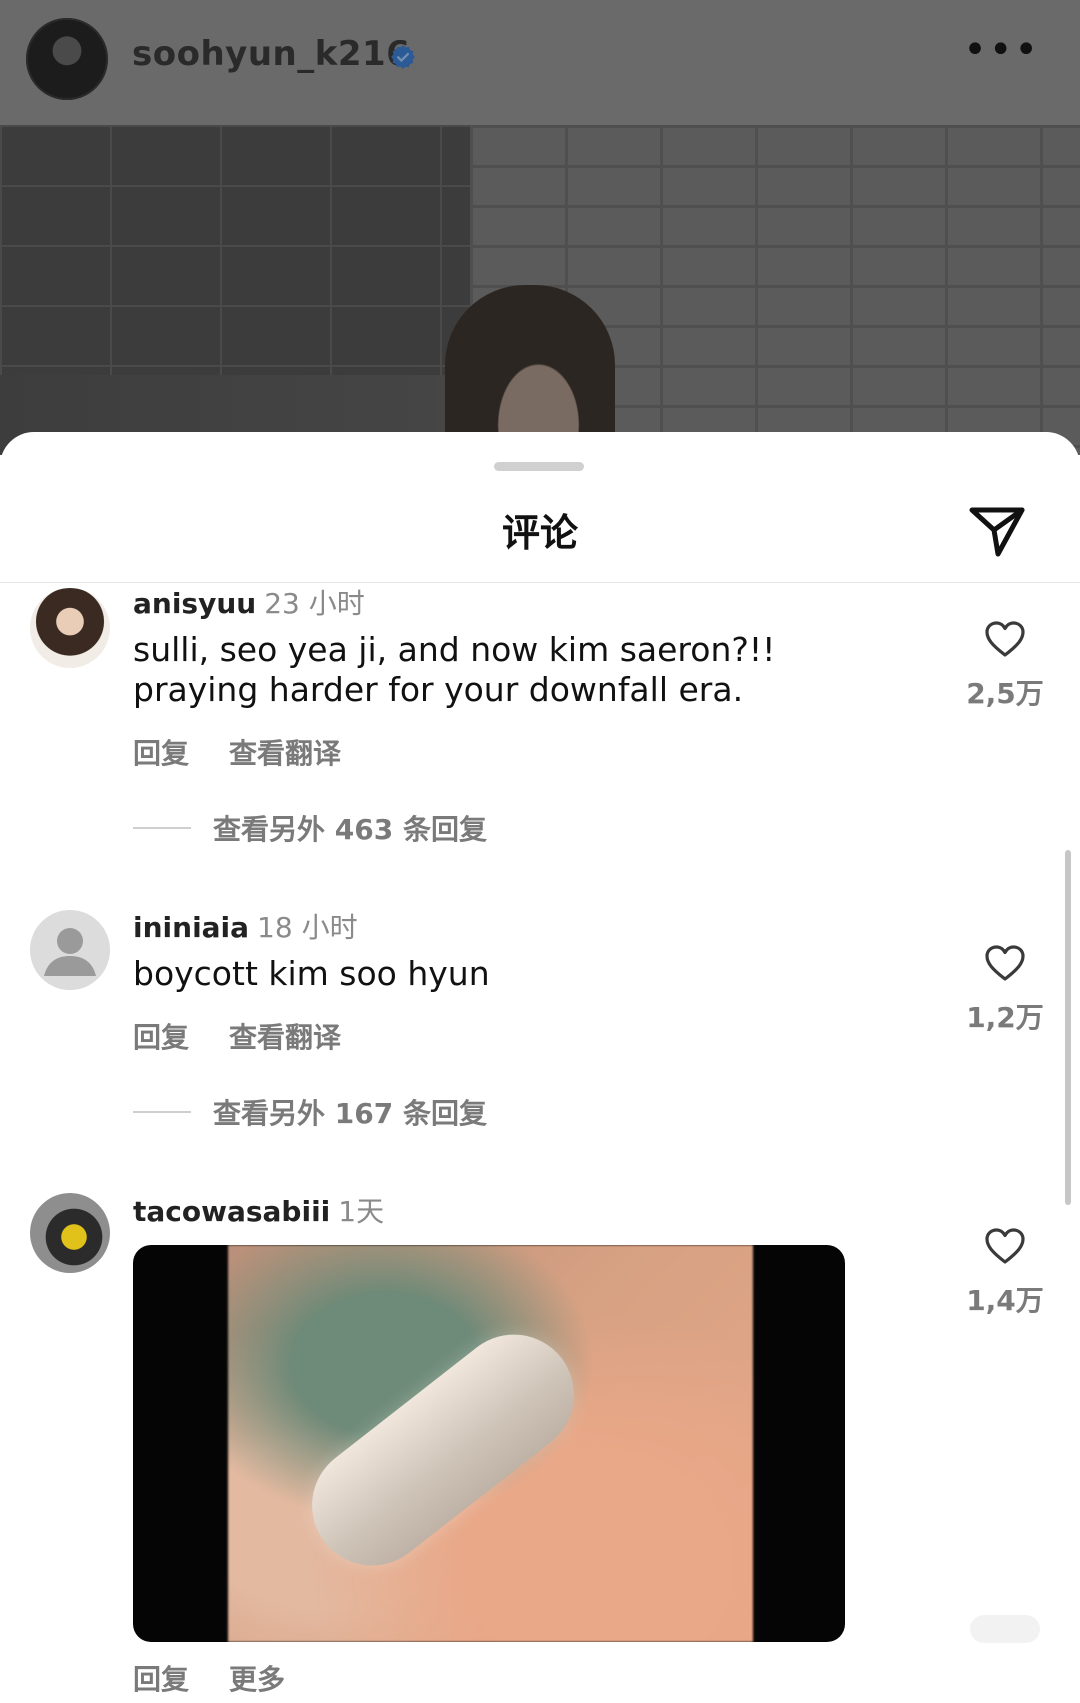 The height and width of the screenshot is (1703, 1080). I want to click on profile-avatar, so click(67, 59).